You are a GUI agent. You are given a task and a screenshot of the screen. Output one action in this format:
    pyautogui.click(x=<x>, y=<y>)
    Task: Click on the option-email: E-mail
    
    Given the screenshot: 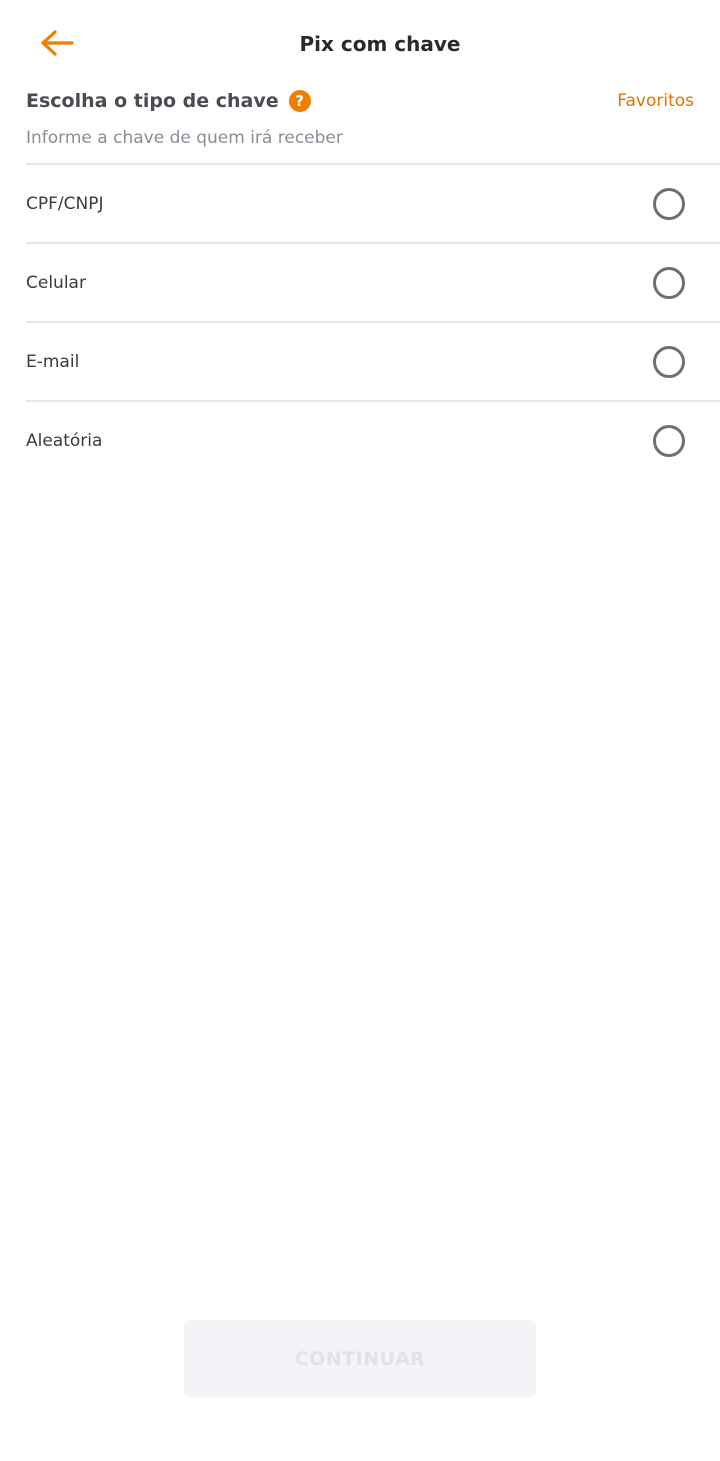 What is the action you would take?
    pyautogui.click(x=373, y=360)
    